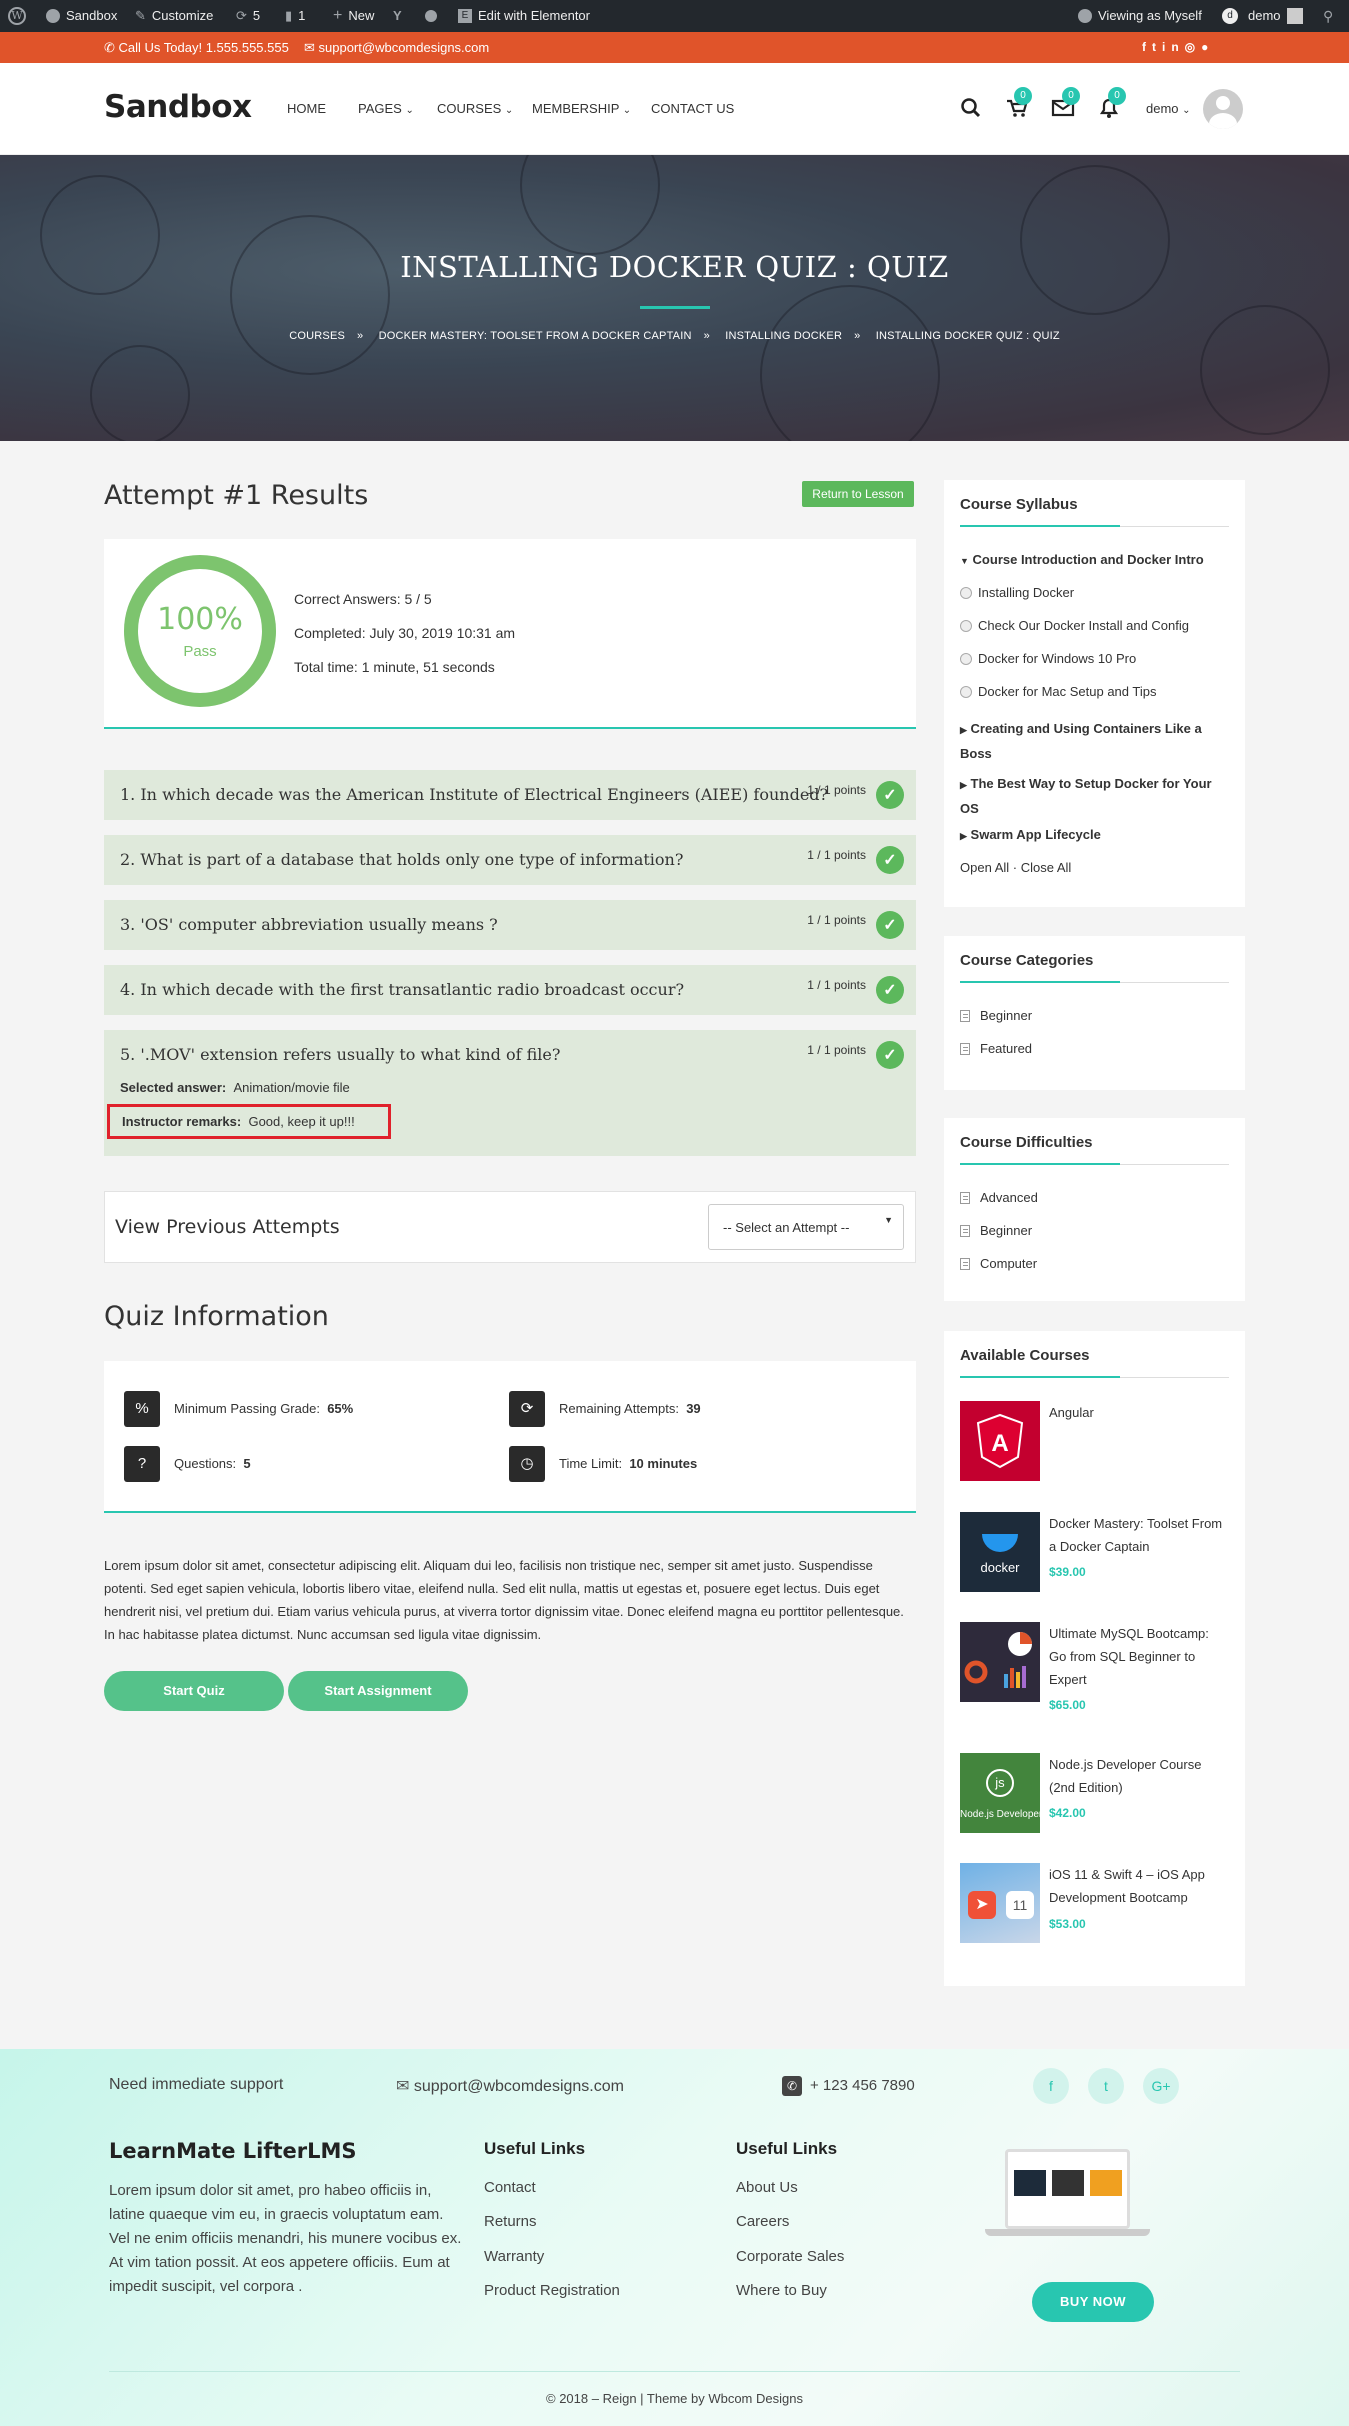  I want to click on start-assignment-button: Start Assignment, so click(378, 1691).